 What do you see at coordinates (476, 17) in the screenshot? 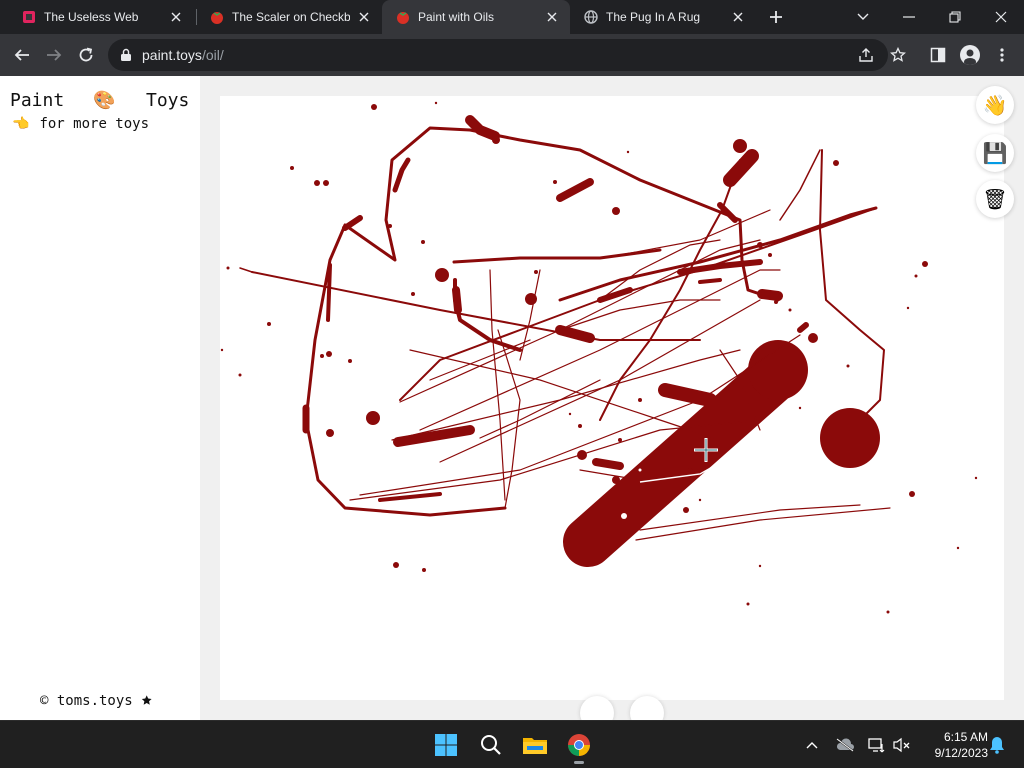
I see `tab-paint-with-oils: Paint with Oils` at bounding box center [476, 17].